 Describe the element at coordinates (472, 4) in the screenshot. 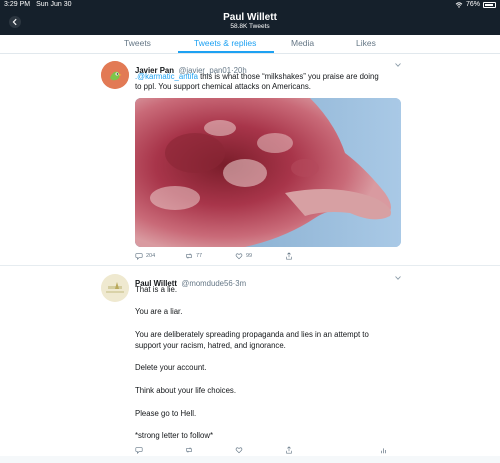

I see `battery-percent: 76%` at that location.